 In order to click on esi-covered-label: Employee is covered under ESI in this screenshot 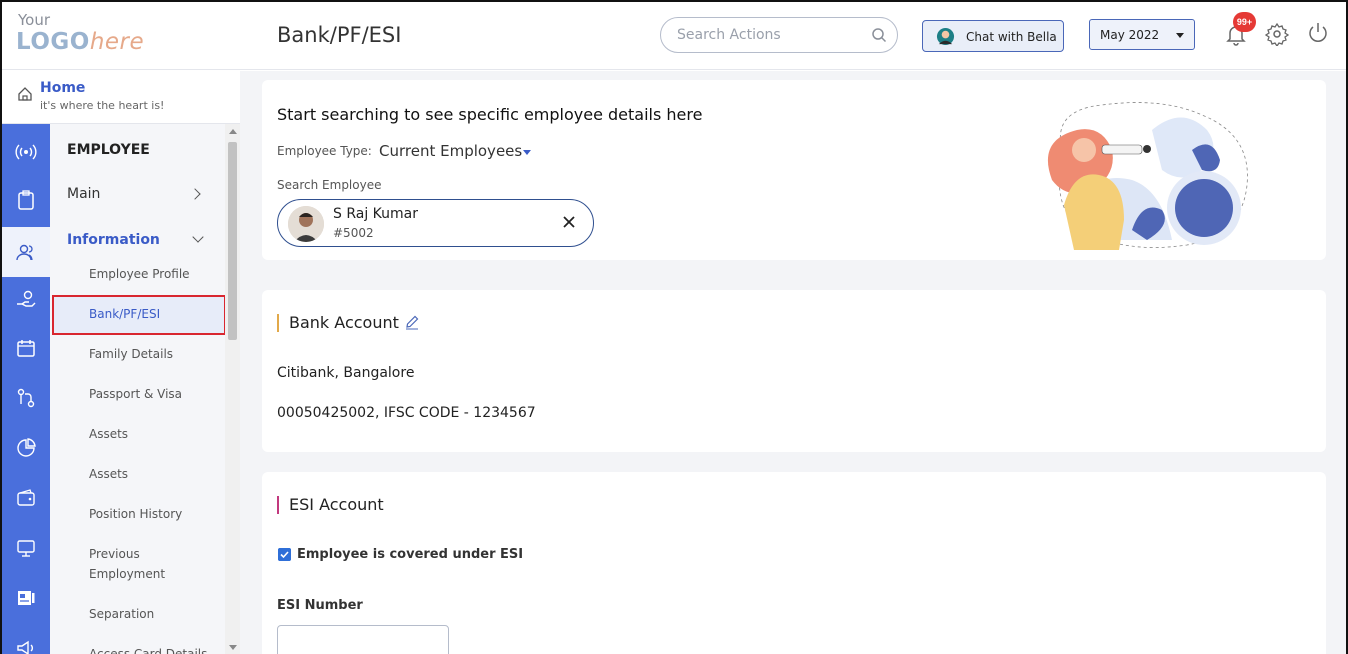, I will do `click(410, 554)`.